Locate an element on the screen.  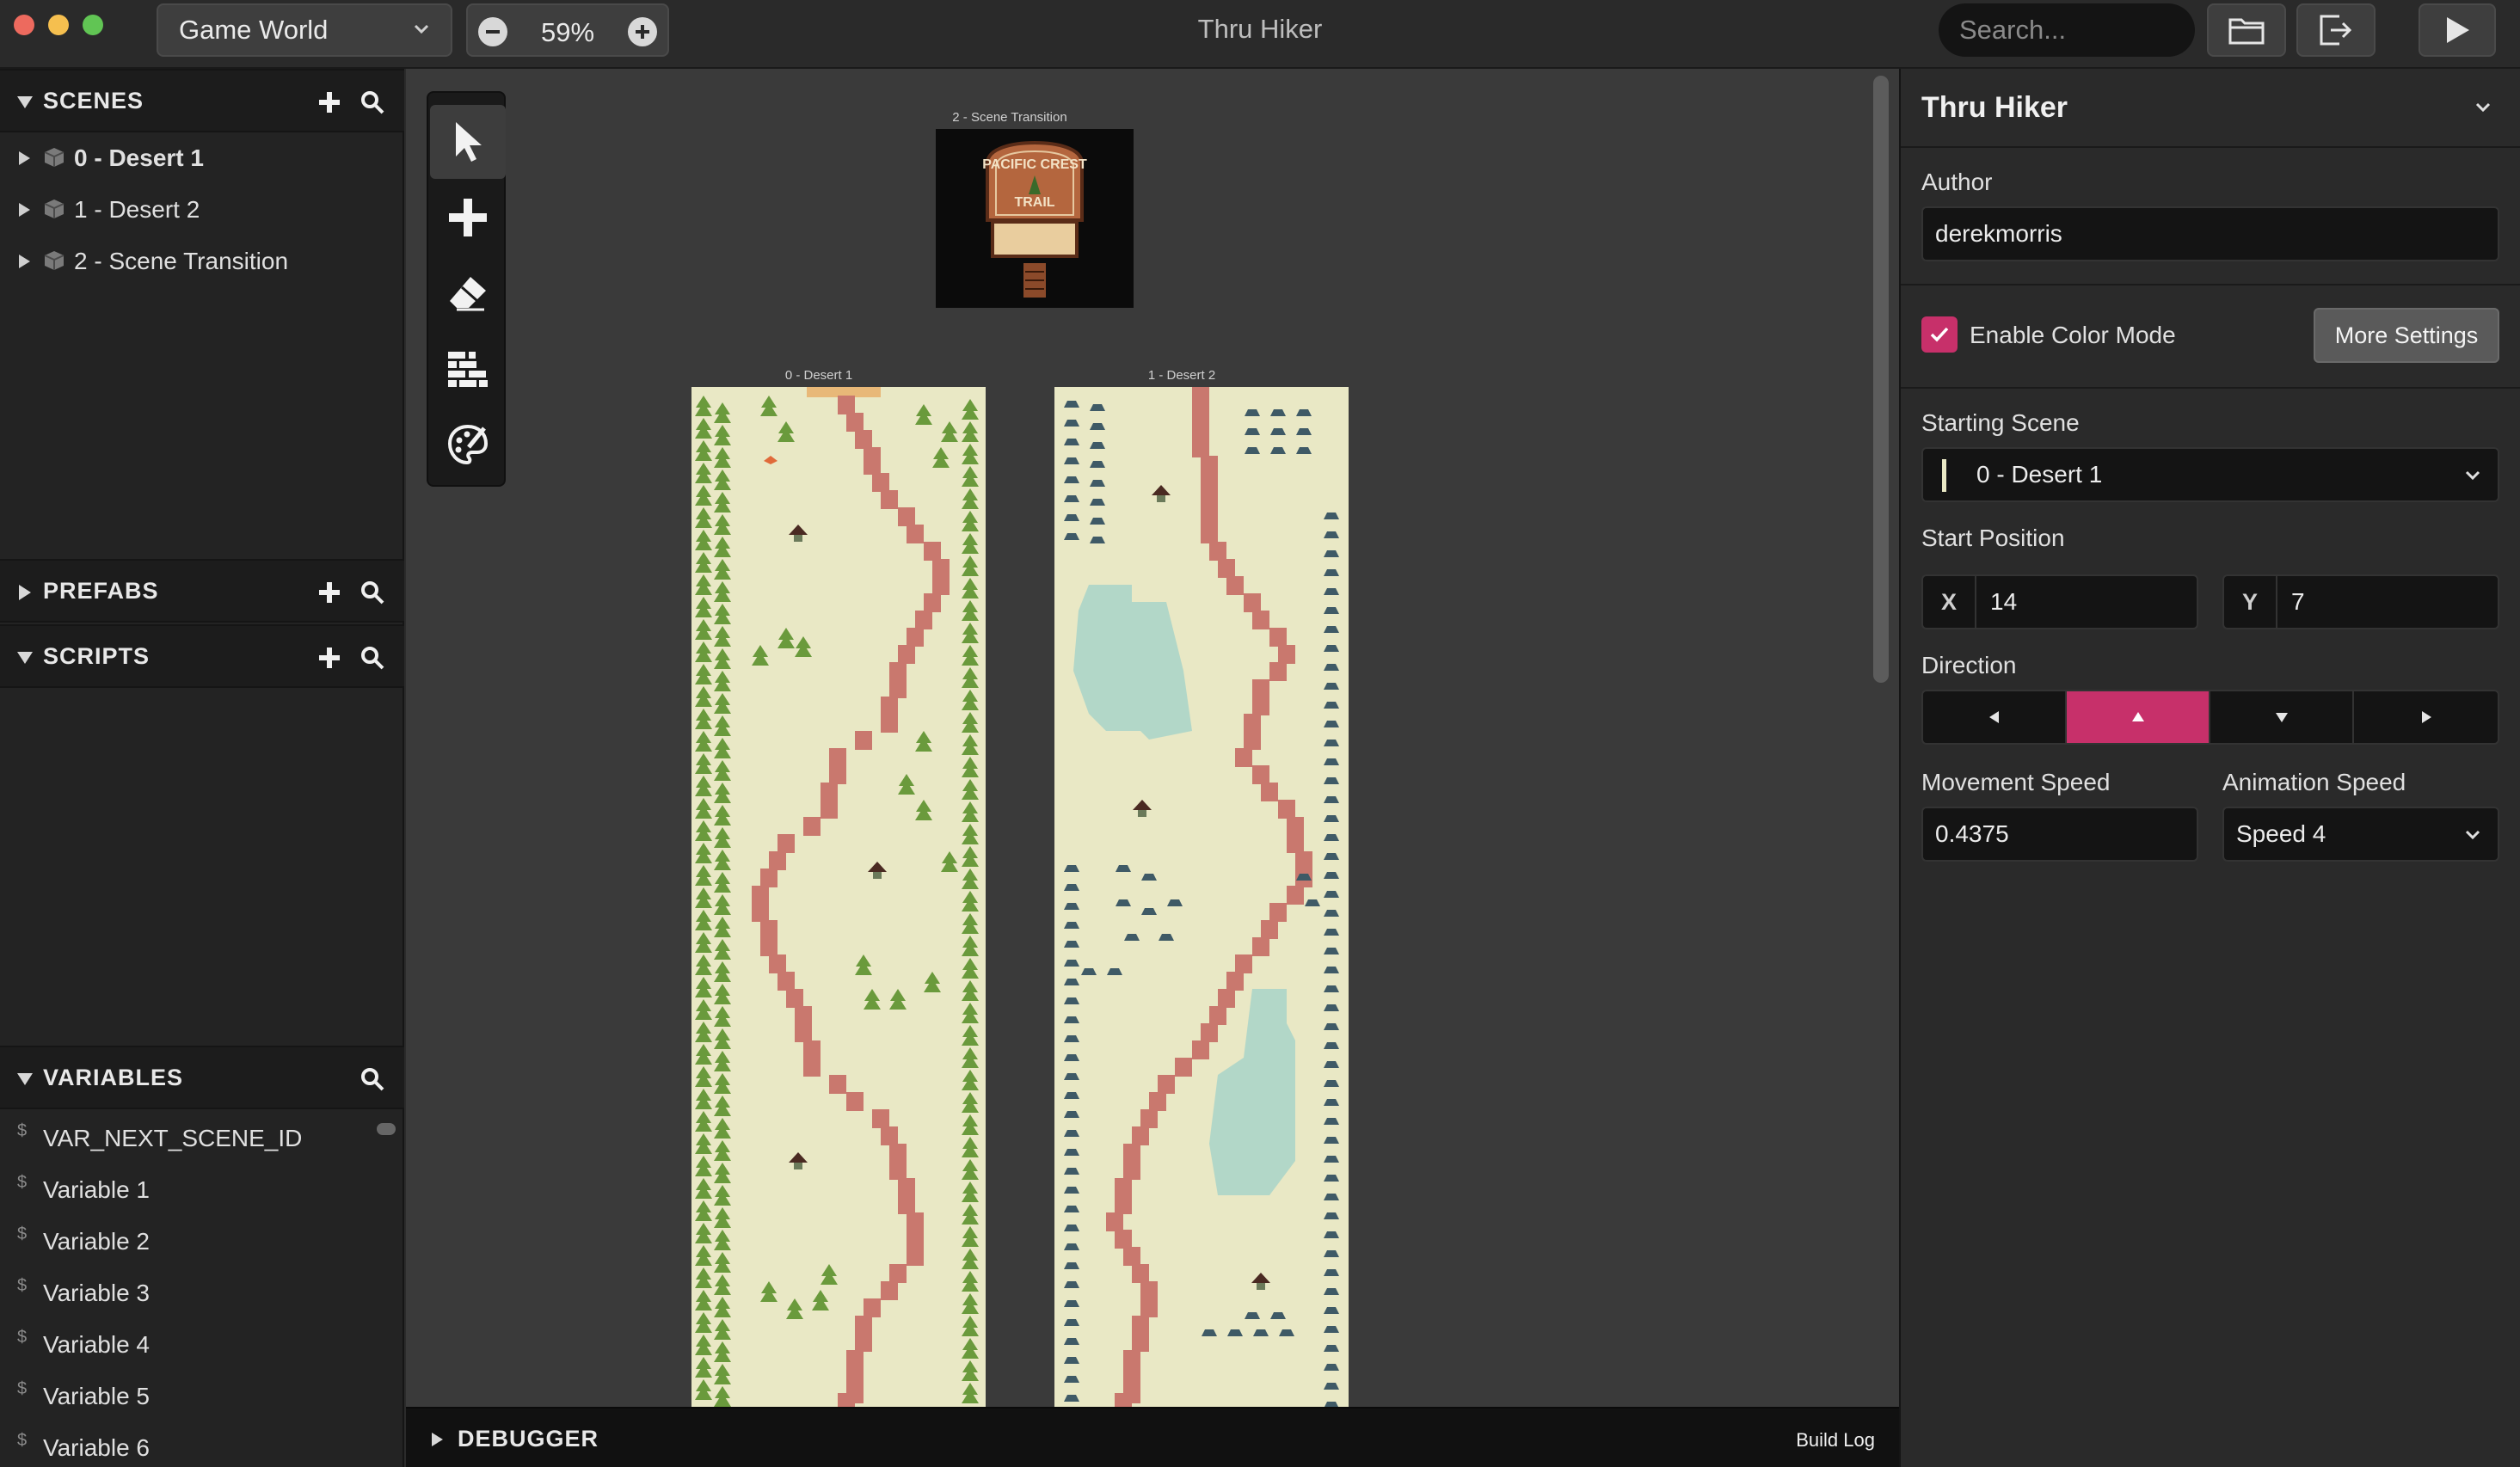
export-button is located at coordinates (2336, 30).